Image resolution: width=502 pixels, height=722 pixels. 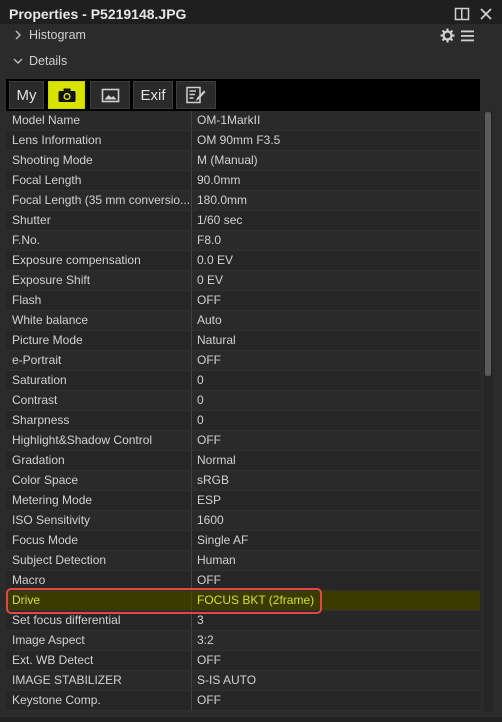 I want to click on property-value: 1600, so click(x=210, y=520).